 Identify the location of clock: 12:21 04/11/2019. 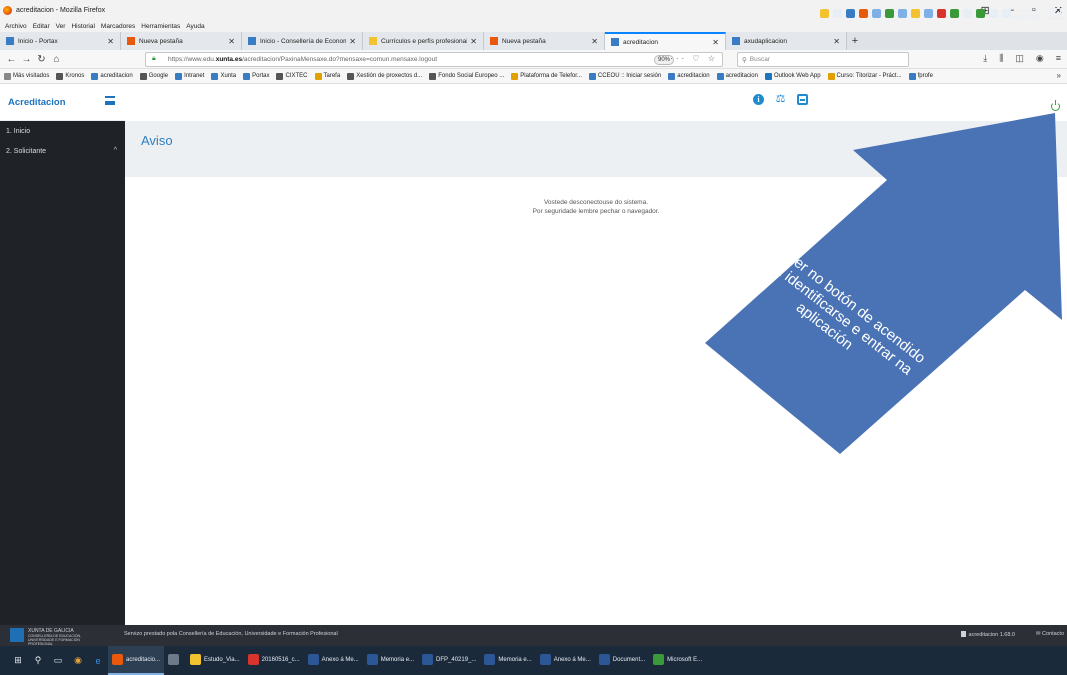
(1025, 14).